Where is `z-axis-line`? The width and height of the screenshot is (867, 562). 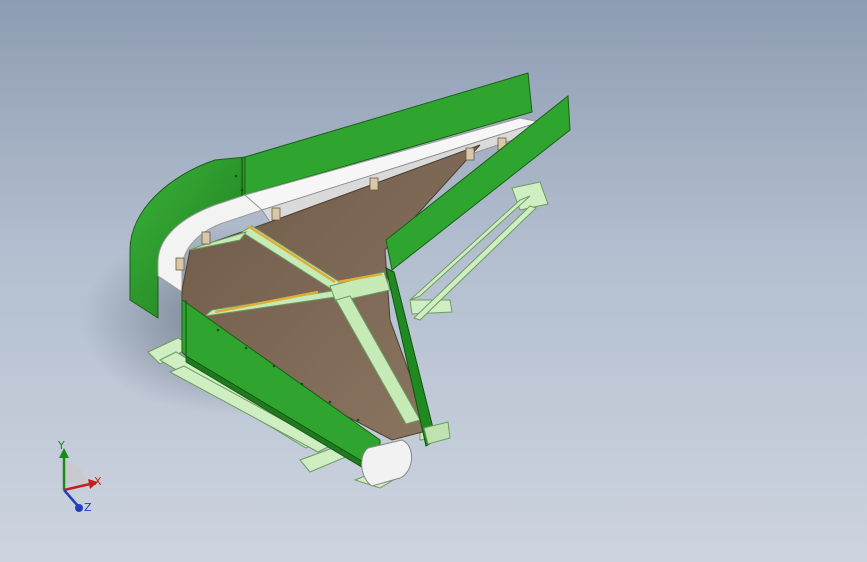 z-axis-line is located at coordinates (71, 498).